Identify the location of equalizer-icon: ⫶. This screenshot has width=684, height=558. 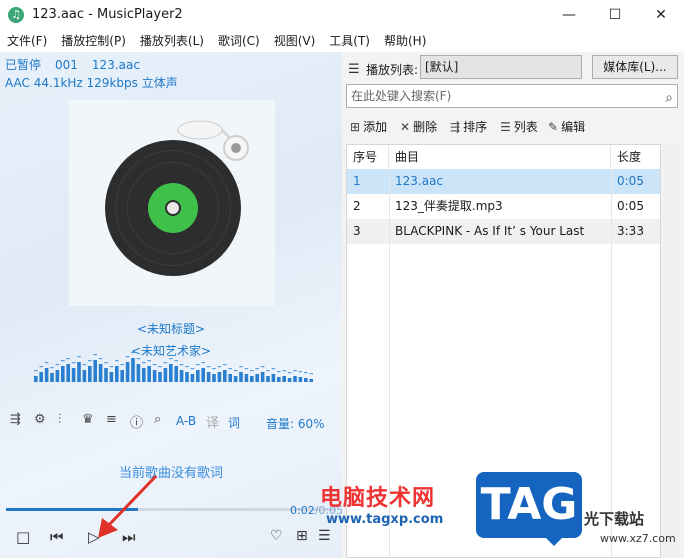
(59, 419).